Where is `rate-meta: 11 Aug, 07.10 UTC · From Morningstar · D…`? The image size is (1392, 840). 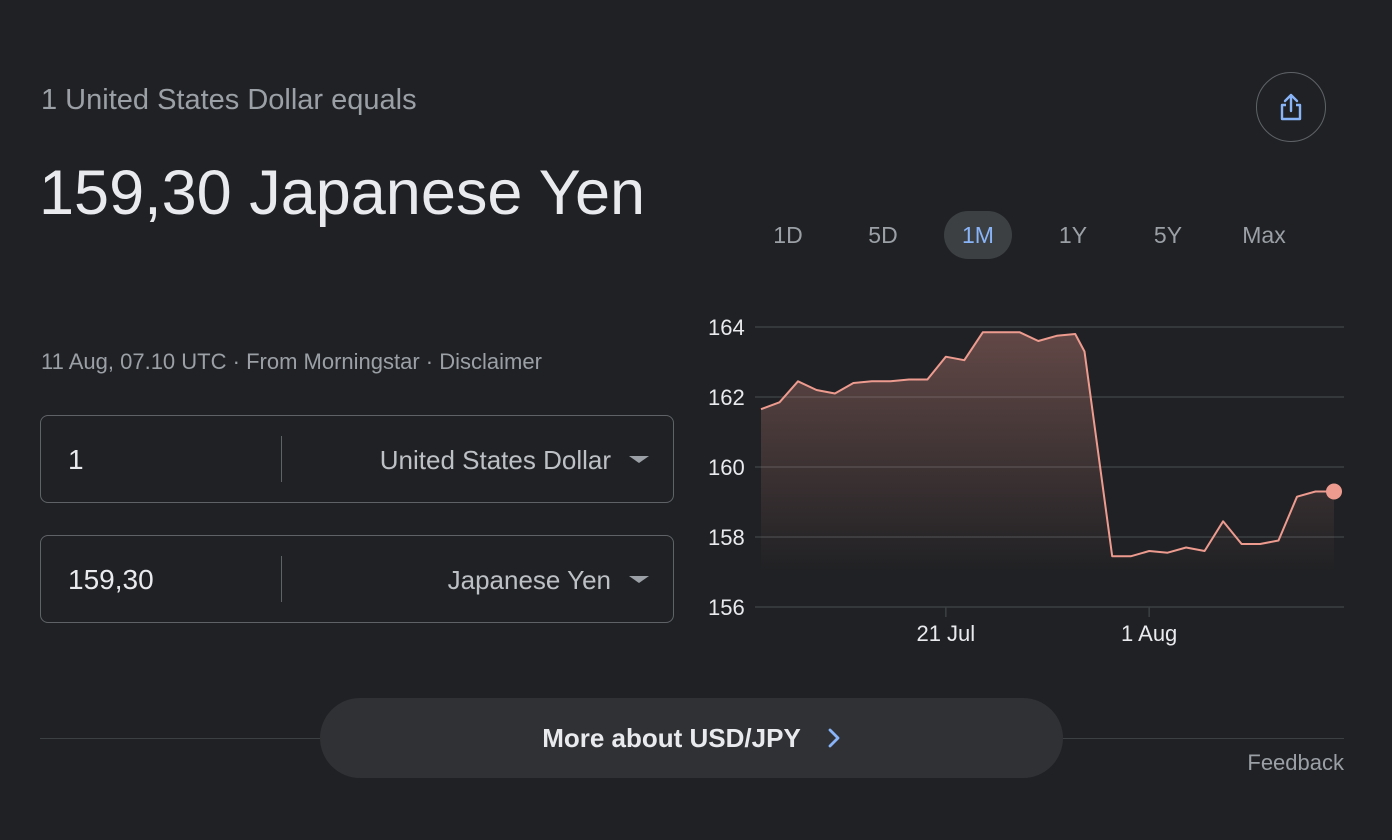 rate-meta: 11 Aug, 07.10 UTC · From Morningstar · D… is located at coordinates (291, 362).